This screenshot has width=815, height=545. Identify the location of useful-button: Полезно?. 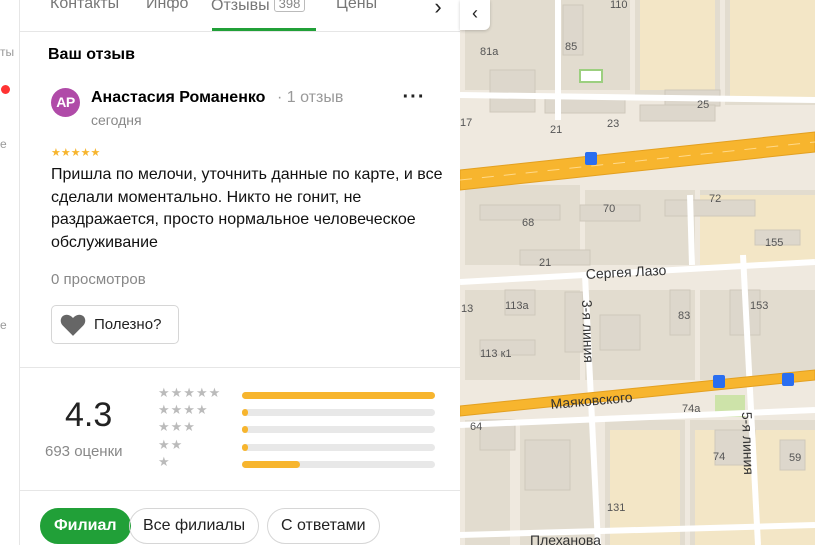
(115, 324).